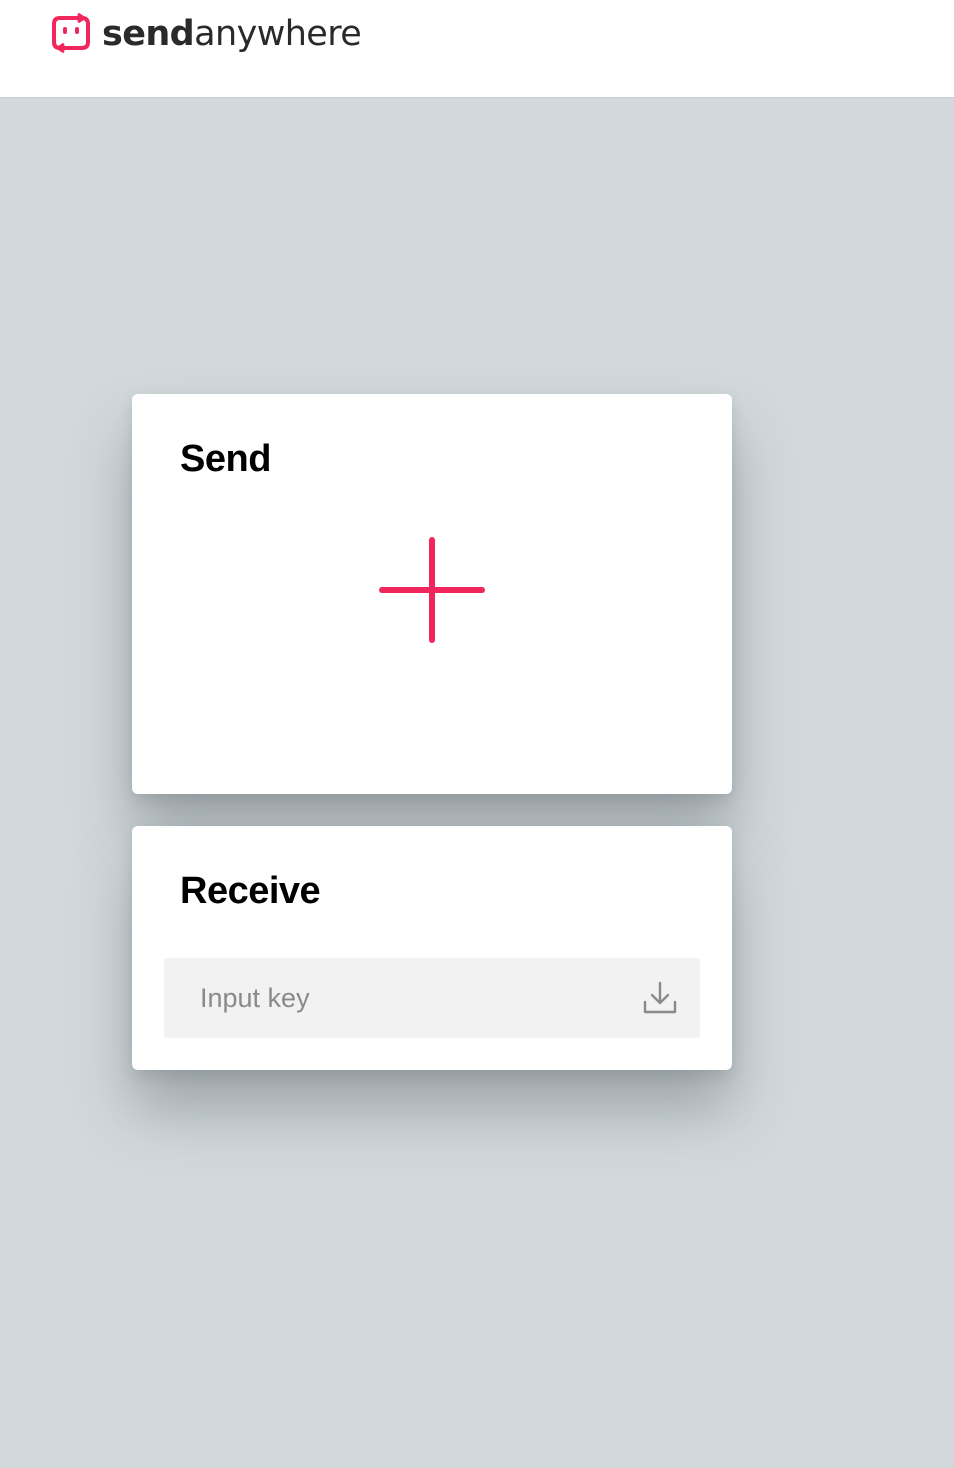 This screenshot has width=954, height=1468. I want to click on download-icon, so click(660, 997).